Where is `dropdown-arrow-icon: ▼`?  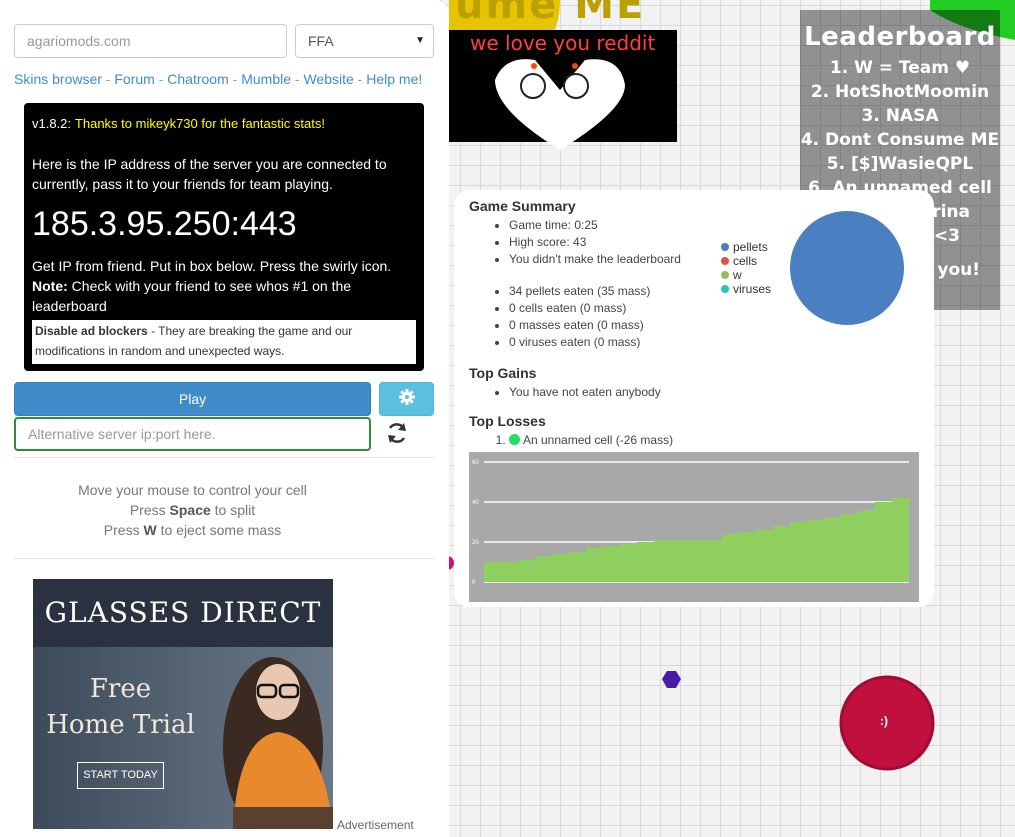
dropdown-arrow-icon: ▼ is located at coordinates (420, 40).